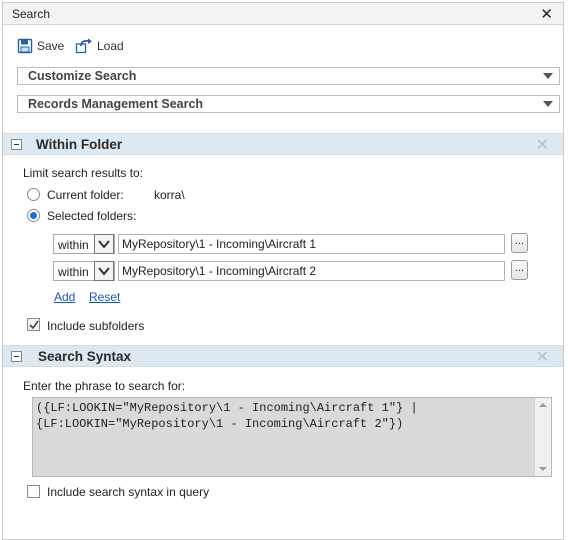 Image resolution: width=568 pixels, height=540 pixels. What do you see at coordinates (33, 215) in the screenshot?
I see `selected-folders-radio` at bounding box center [33, 215].